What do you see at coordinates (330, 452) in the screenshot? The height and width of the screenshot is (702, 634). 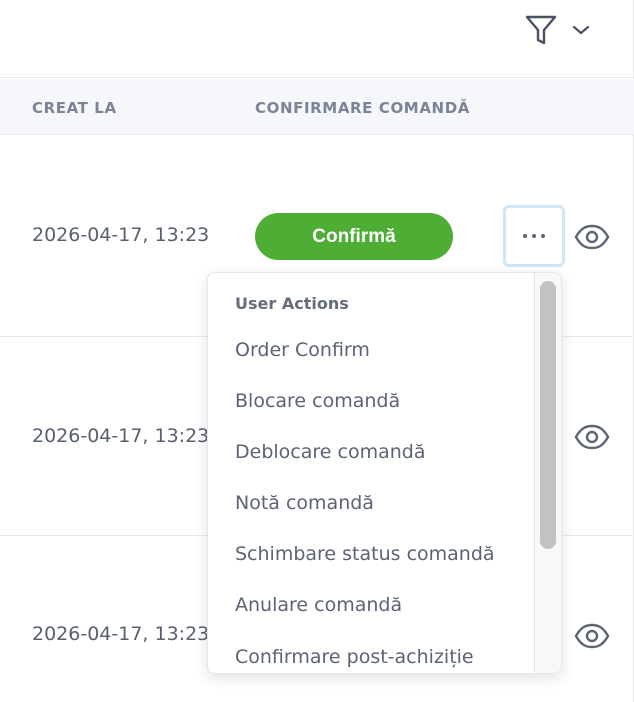 I see `menu-item-unblock-order: Deblocare comandă` at bounding box center [330, 452].